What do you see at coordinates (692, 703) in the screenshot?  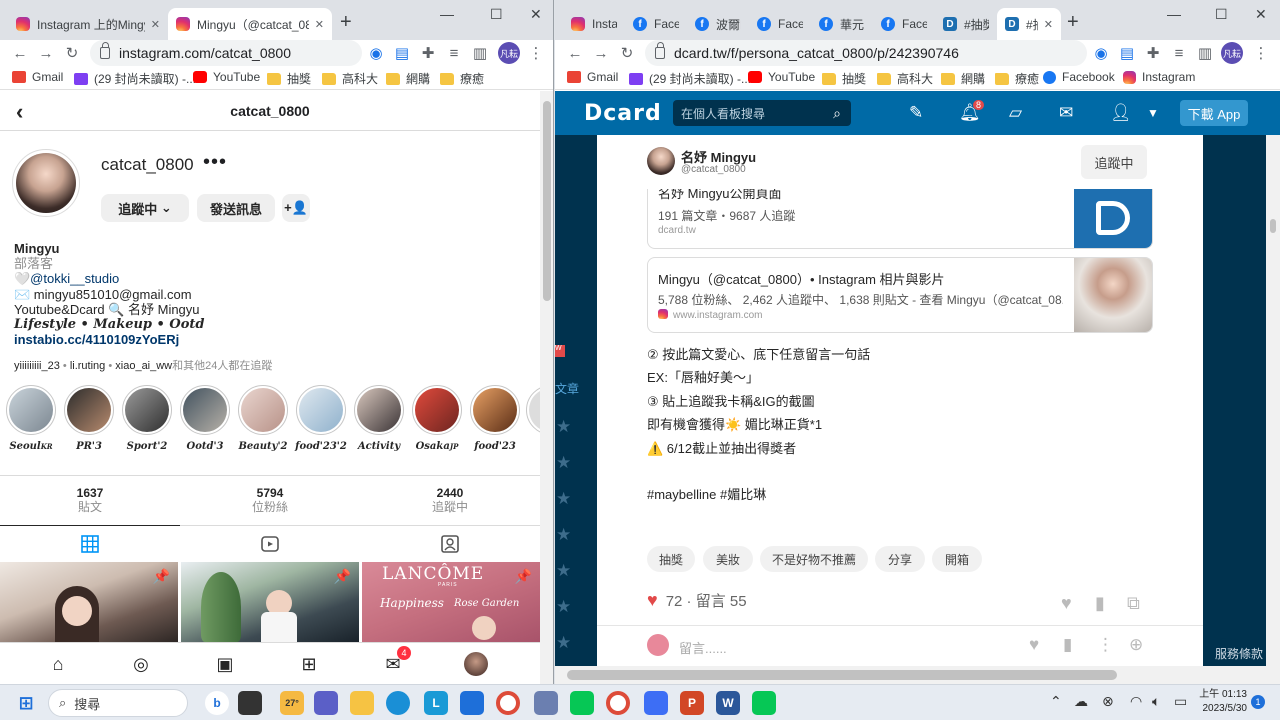 I see `powerpoint-icon: P` at bounding box center [692, 703].